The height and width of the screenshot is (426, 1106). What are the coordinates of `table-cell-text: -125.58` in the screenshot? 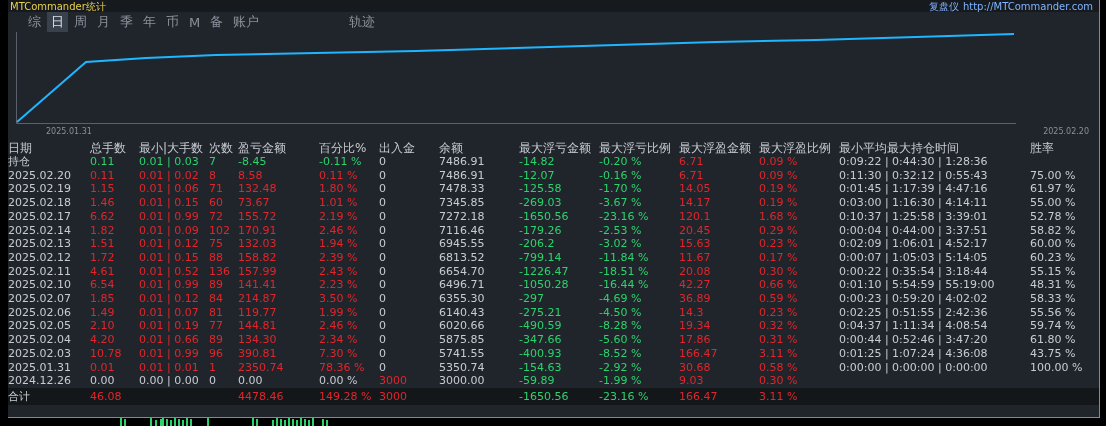 It's located at (541, 189).